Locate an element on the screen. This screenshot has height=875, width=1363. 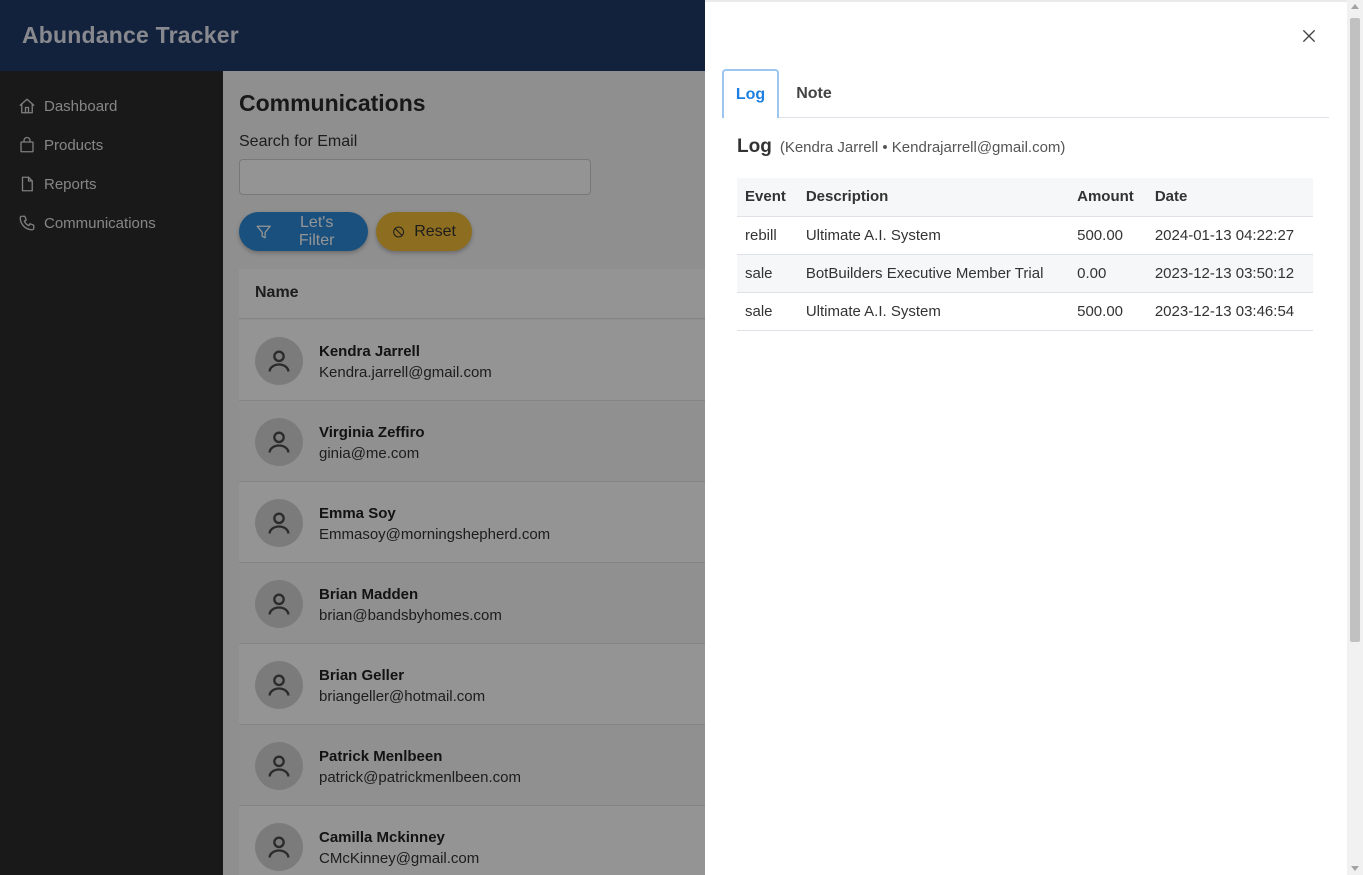
close-icon is located at coordinates (1309, 36).